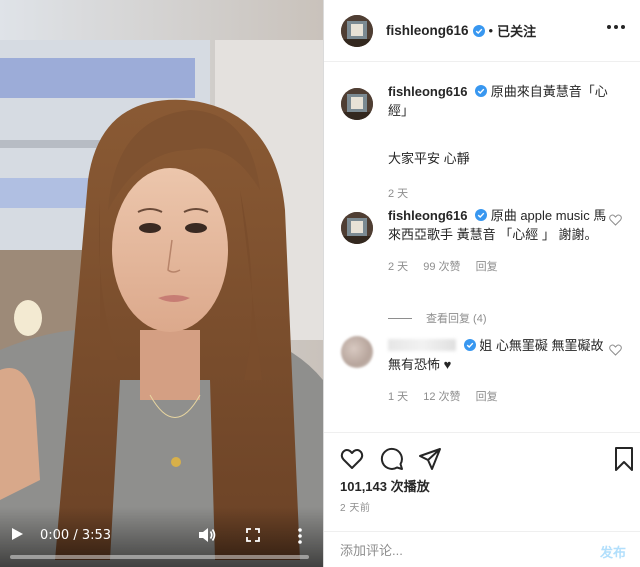  I want to click on post-caption: fishleong616 原曲來自黃慧音「心經」 大家平安 心靜 2 天, so click(482, 141).